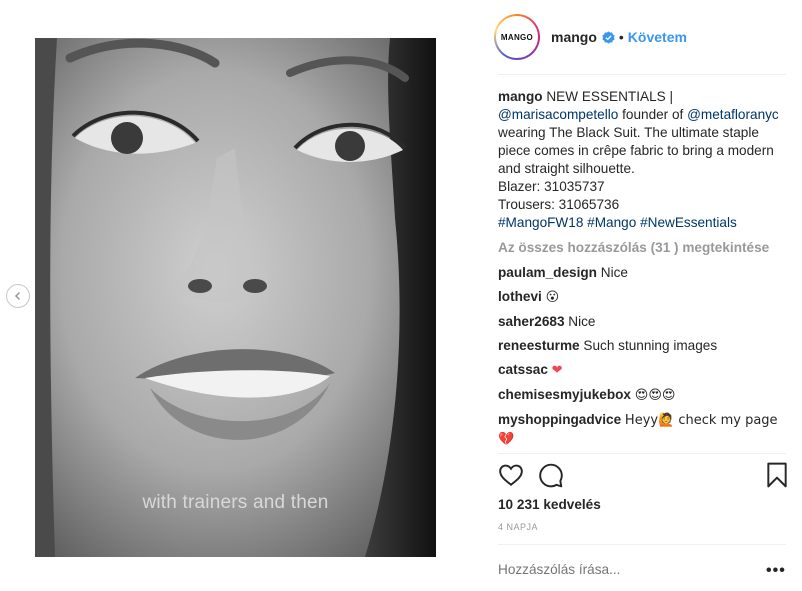  I want to click on caption-text-1: founder of, so click(653, 114).